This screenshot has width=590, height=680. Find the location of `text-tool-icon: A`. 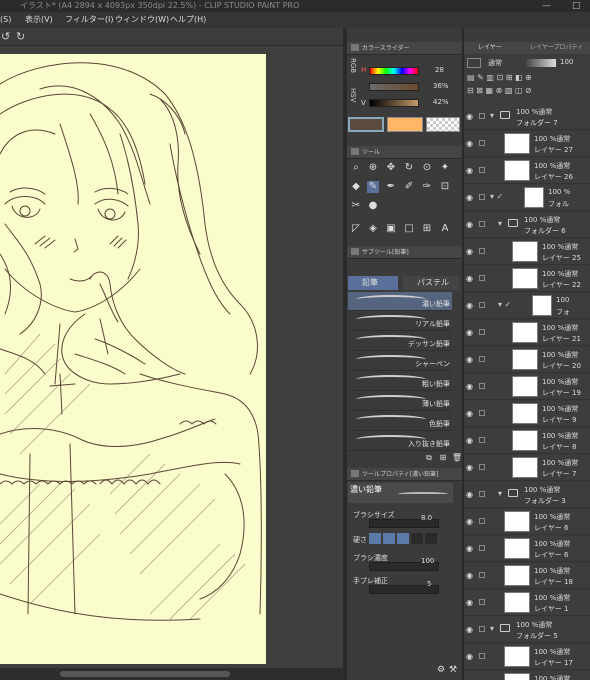

text-tool-icon: A is located at coordinates (445, 229).